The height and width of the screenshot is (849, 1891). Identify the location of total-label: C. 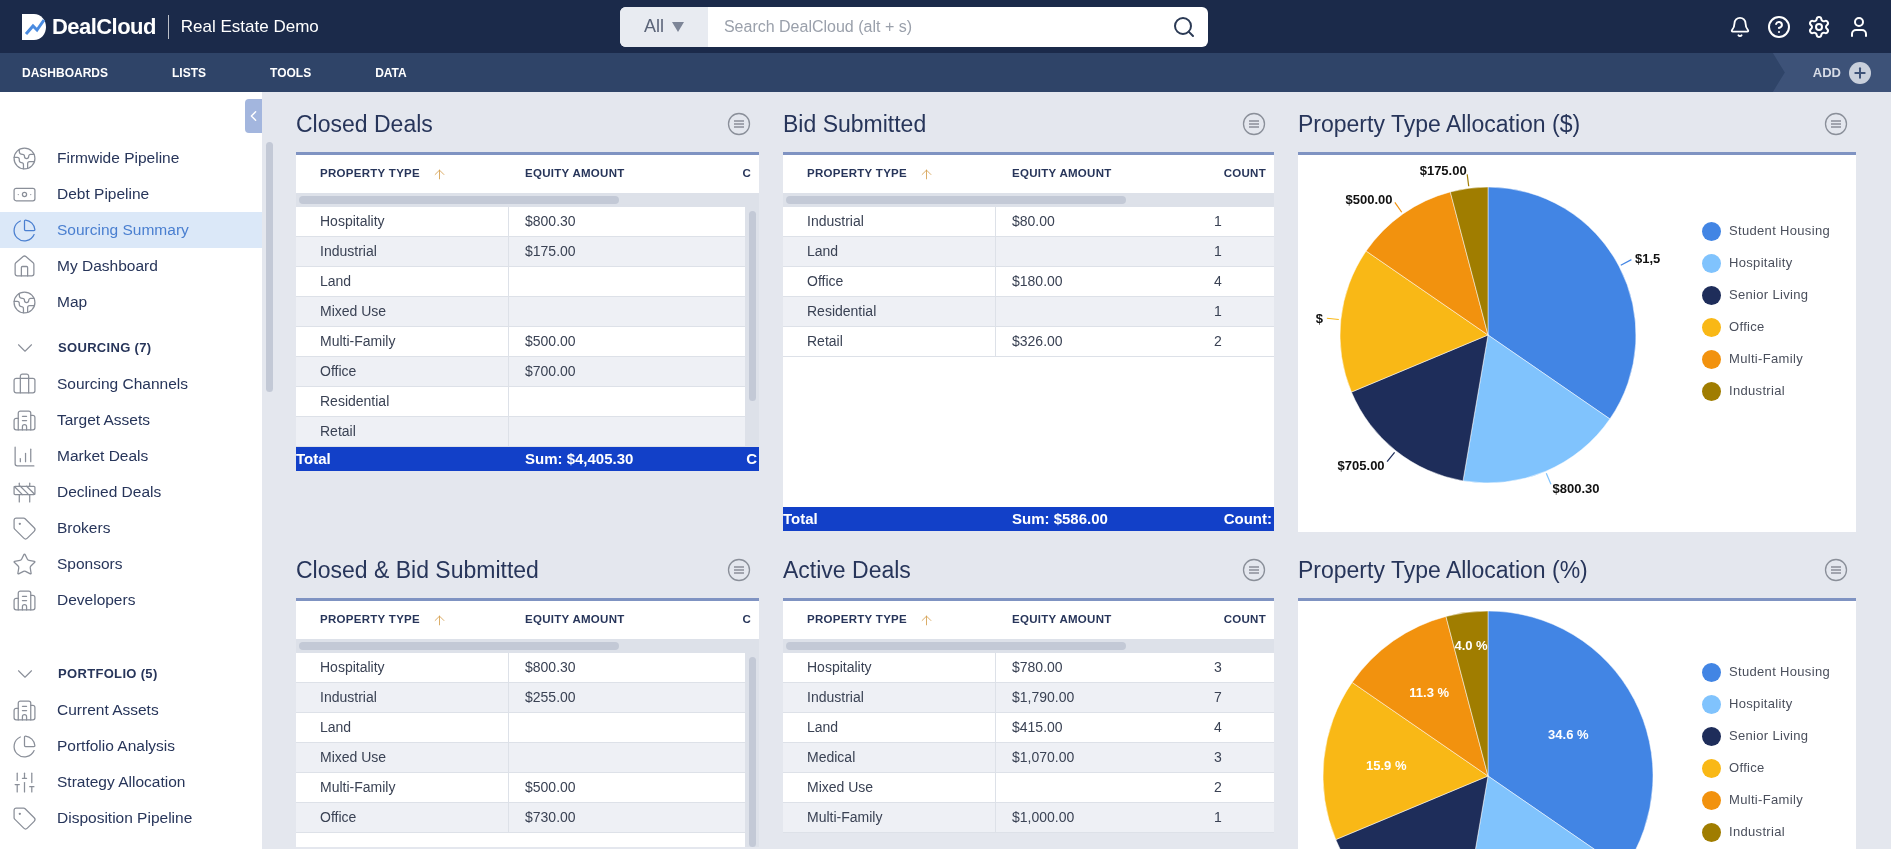
(752, 458).